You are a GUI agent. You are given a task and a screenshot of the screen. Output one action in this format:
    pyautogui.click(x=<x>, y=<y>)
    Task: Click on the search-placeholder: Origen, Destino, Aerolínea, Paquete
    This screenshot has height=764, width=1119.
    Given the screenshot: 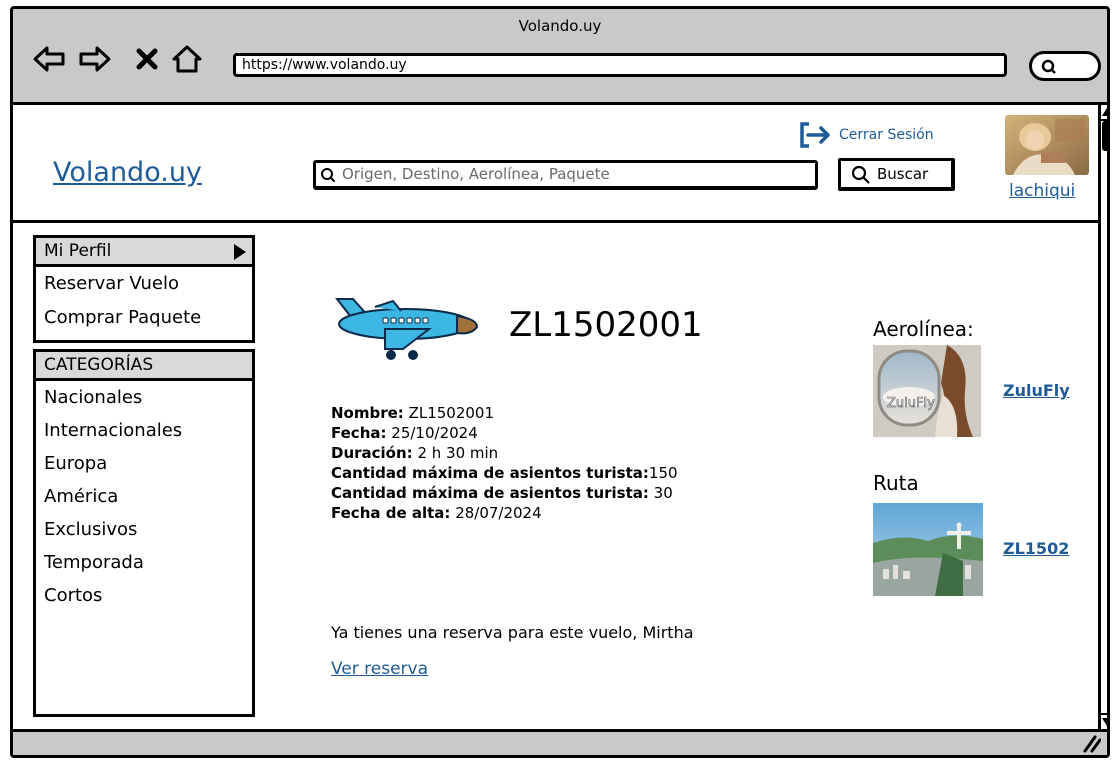 What is the action you would take?
    pyautogui.click(x=476, y=174)
    